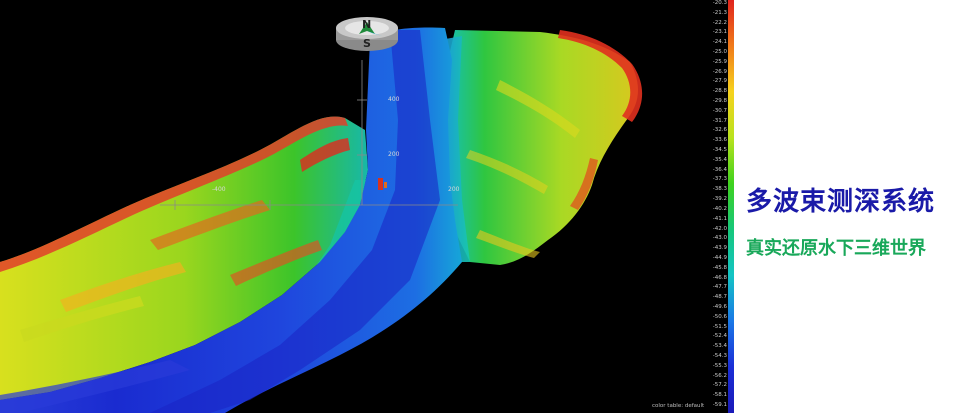 Image resolution: width=975 pixels, height=413 pixels. What do you see at coordinates (719, 218) in the screenshot?
I see `depth-scale-label: -41.1` at bounding box center [719, 218].